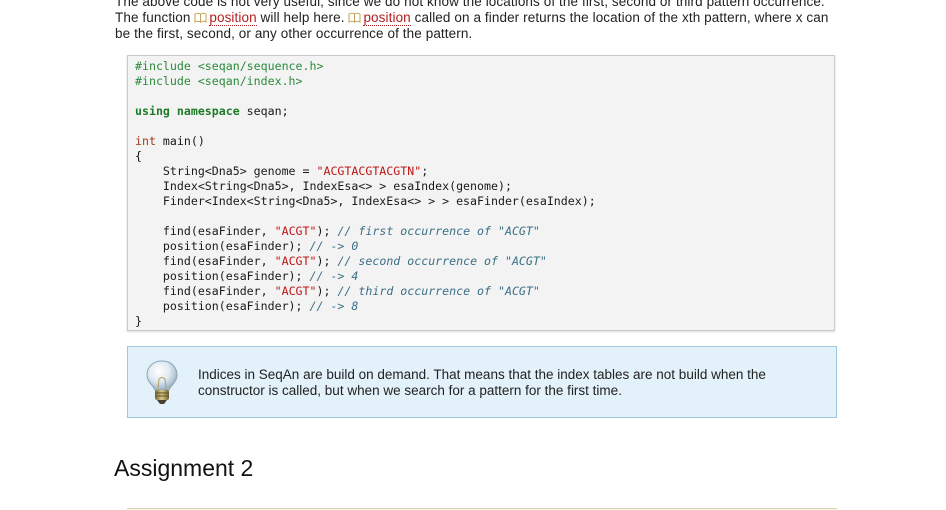 The width and height of the screenshot is (946, 510). What do you see at coordinates (327, 231) in the screenshot?
I see `code-line-find-1-end: );` at bounding box center [327, 231].